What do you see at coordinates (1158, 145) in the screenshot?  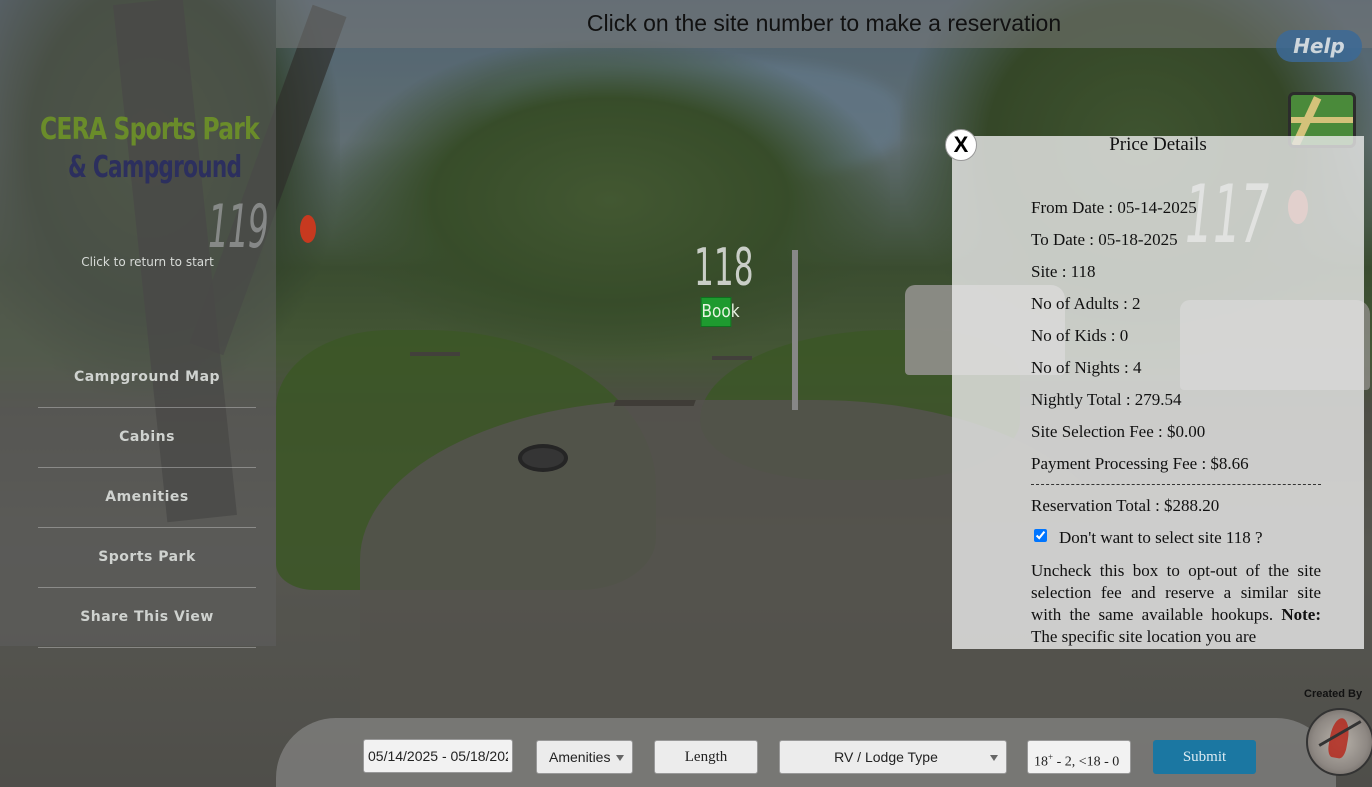 I see `dialog-title: Price Details` at bounding box center [1158, 145].